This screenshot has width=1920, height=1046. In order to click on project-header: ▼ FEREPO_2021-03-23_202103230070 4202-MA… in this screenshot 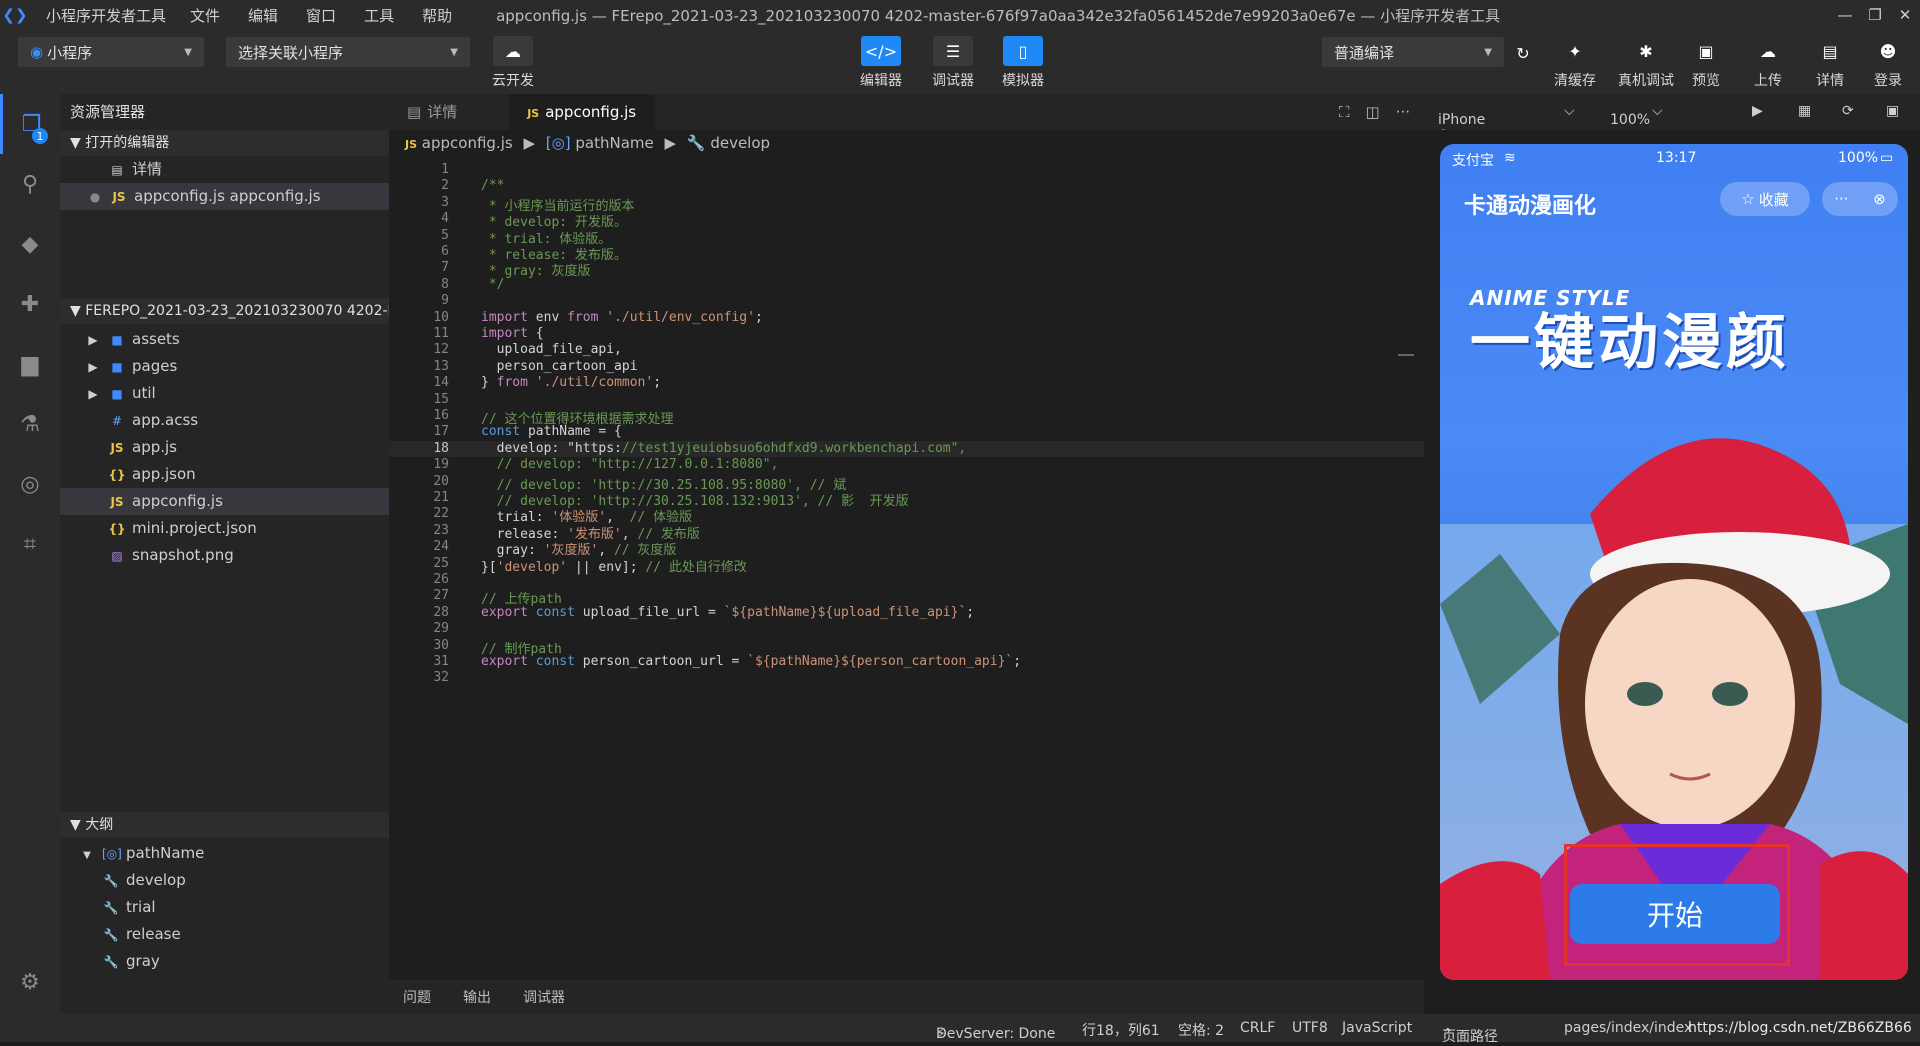, I will do `click(224, 311)`.